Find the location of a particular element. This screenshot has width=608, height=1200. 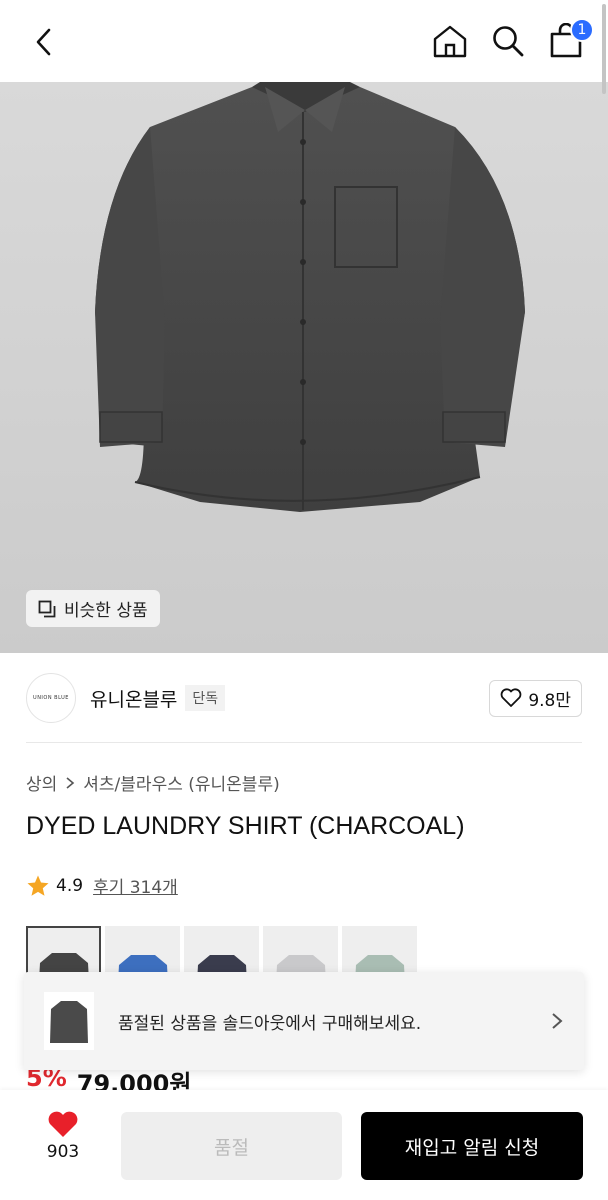

brand-logo: UNION BLUE is located at coordinates (51, 698).